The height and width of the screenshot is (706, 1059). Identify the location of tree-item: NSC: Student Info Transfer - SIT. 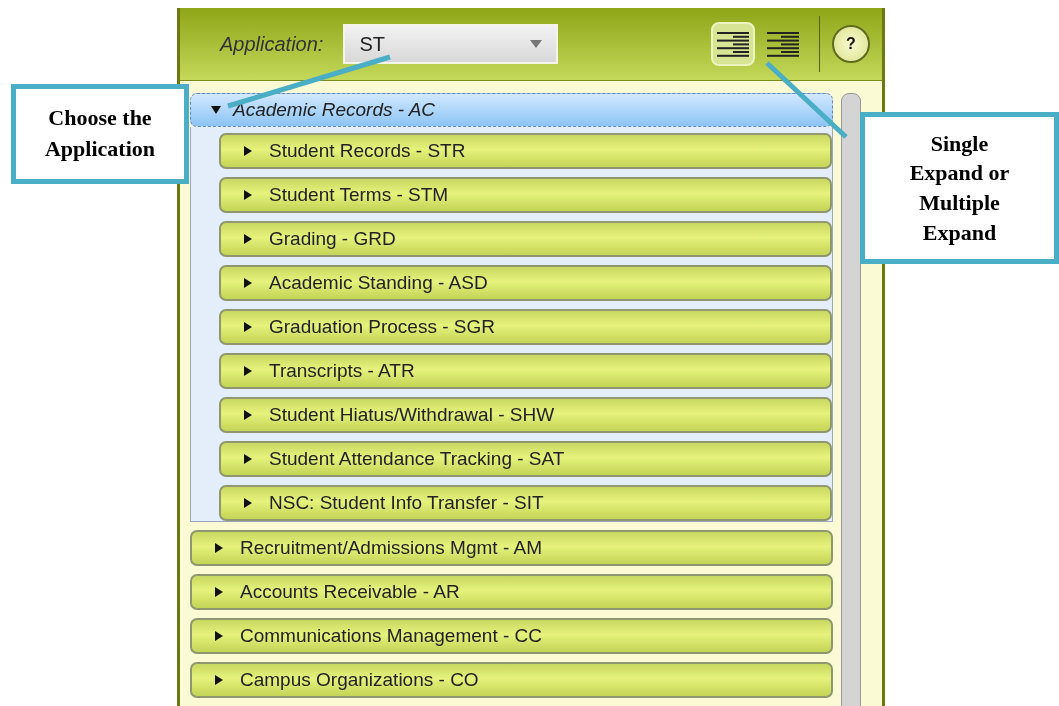
(525, 503).